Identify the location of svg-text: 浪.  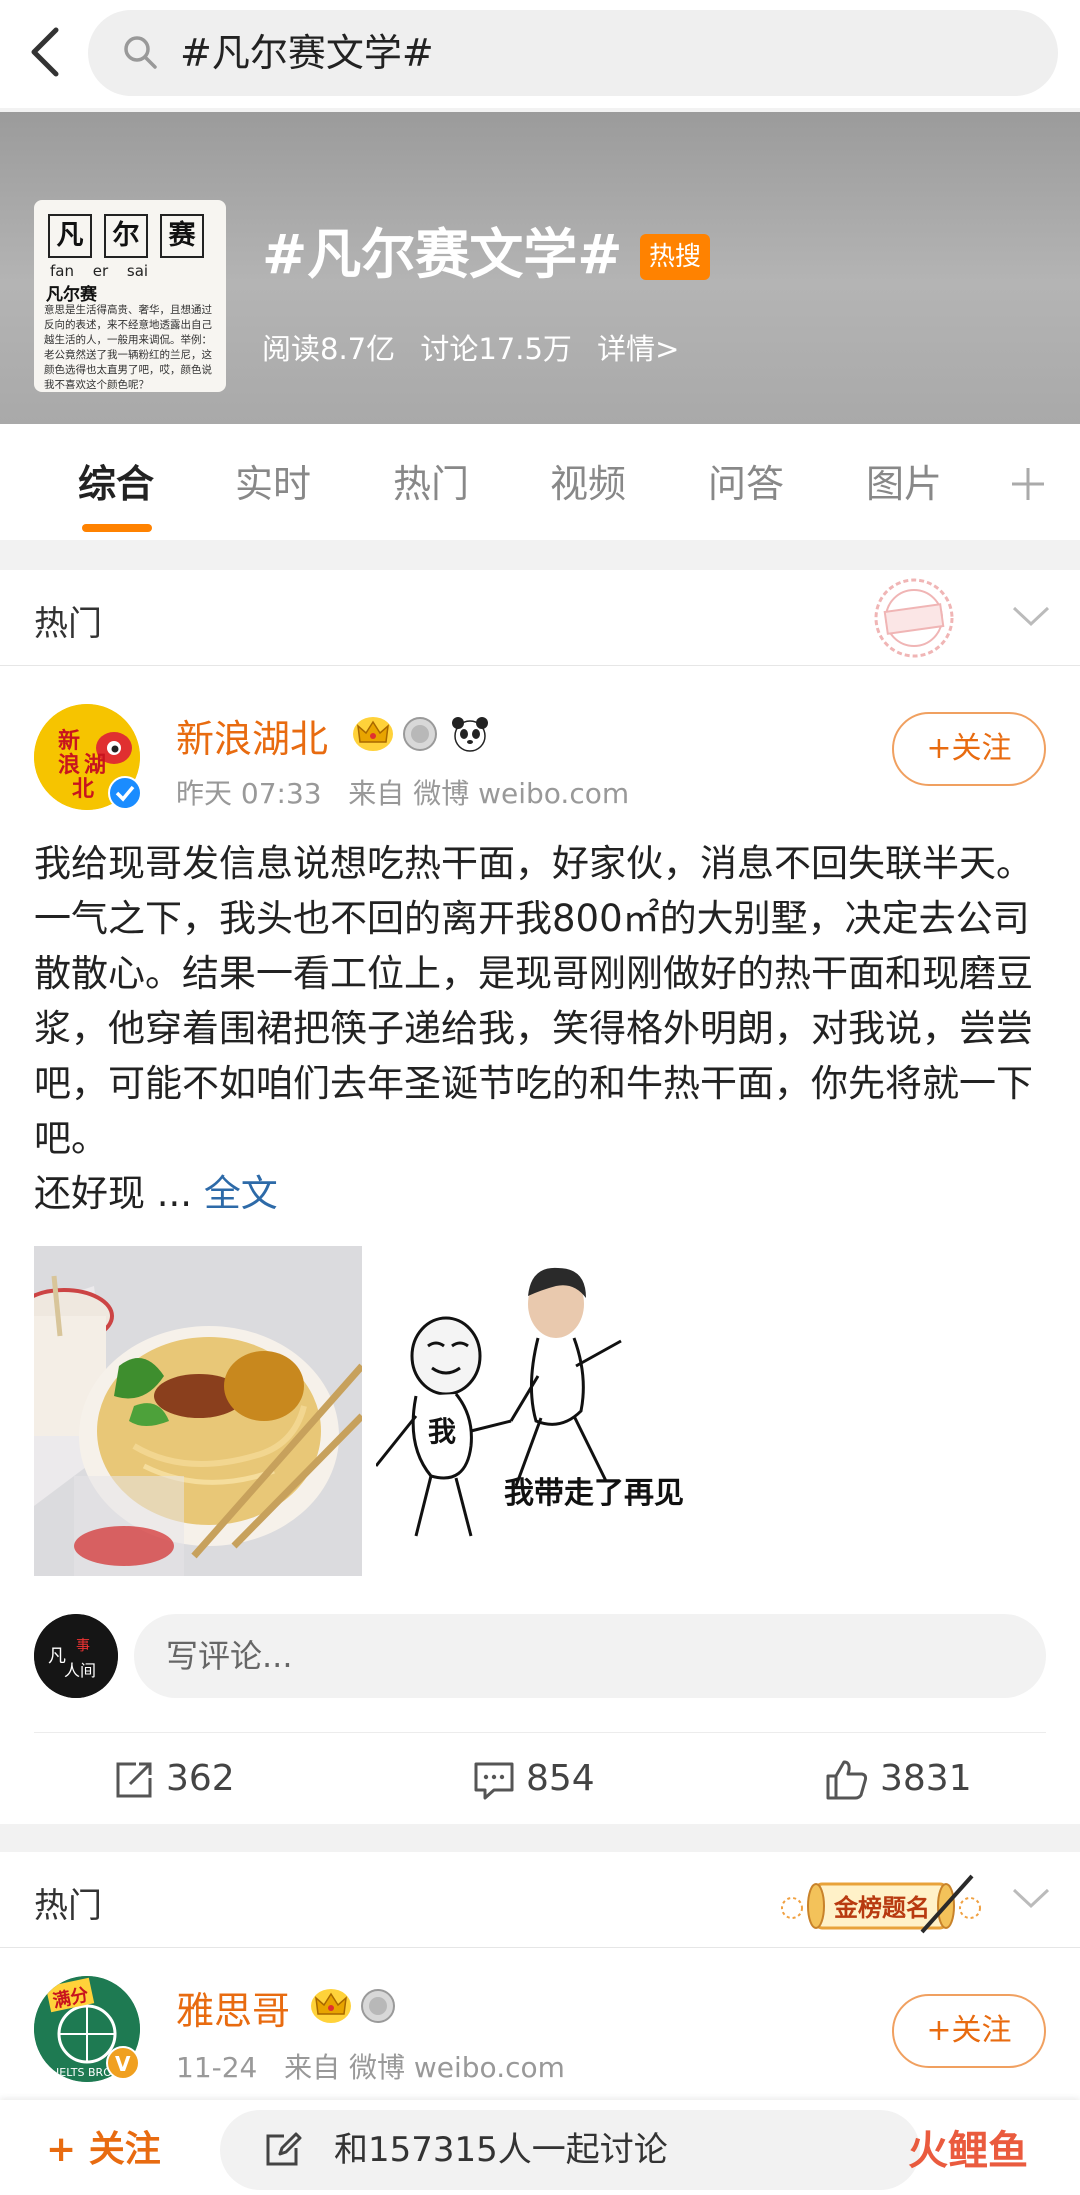
(69, 765).